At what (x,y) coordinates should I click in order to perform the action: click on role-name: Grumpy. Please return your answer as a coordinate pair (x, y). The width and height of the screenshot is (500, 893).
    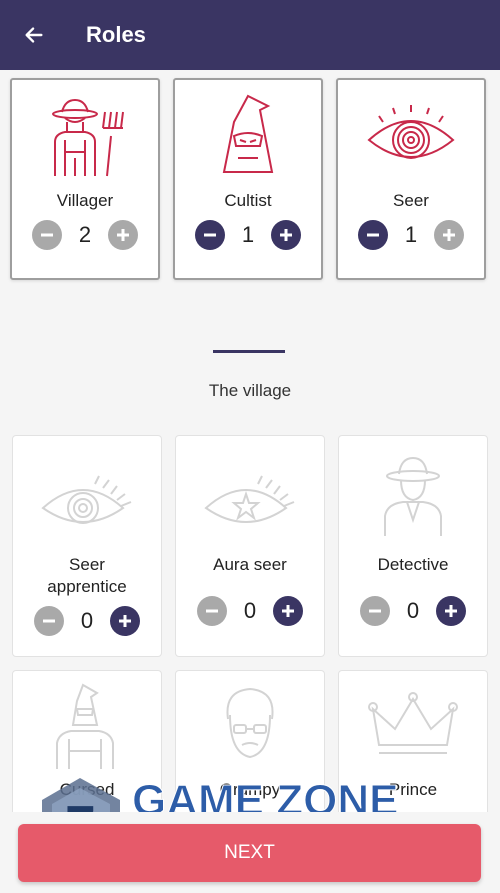
    Looking at the image, I should click on (250, 789).